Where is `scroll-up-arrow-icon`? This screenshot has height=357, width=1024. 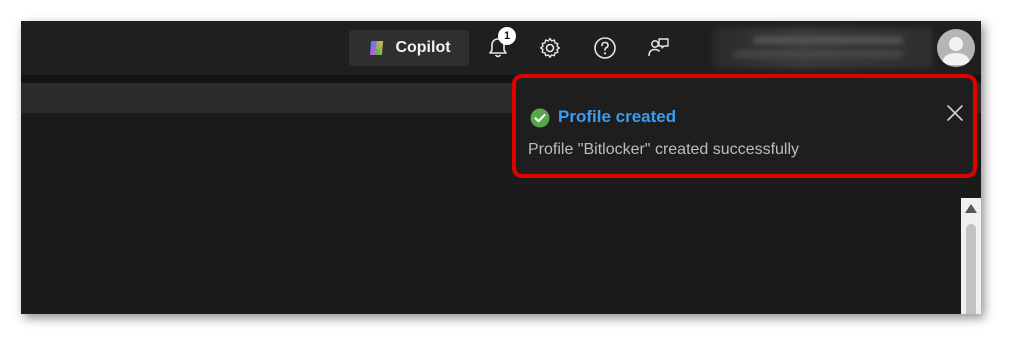 scroll-up-arrow-icon is located at coordinates (971, 208).